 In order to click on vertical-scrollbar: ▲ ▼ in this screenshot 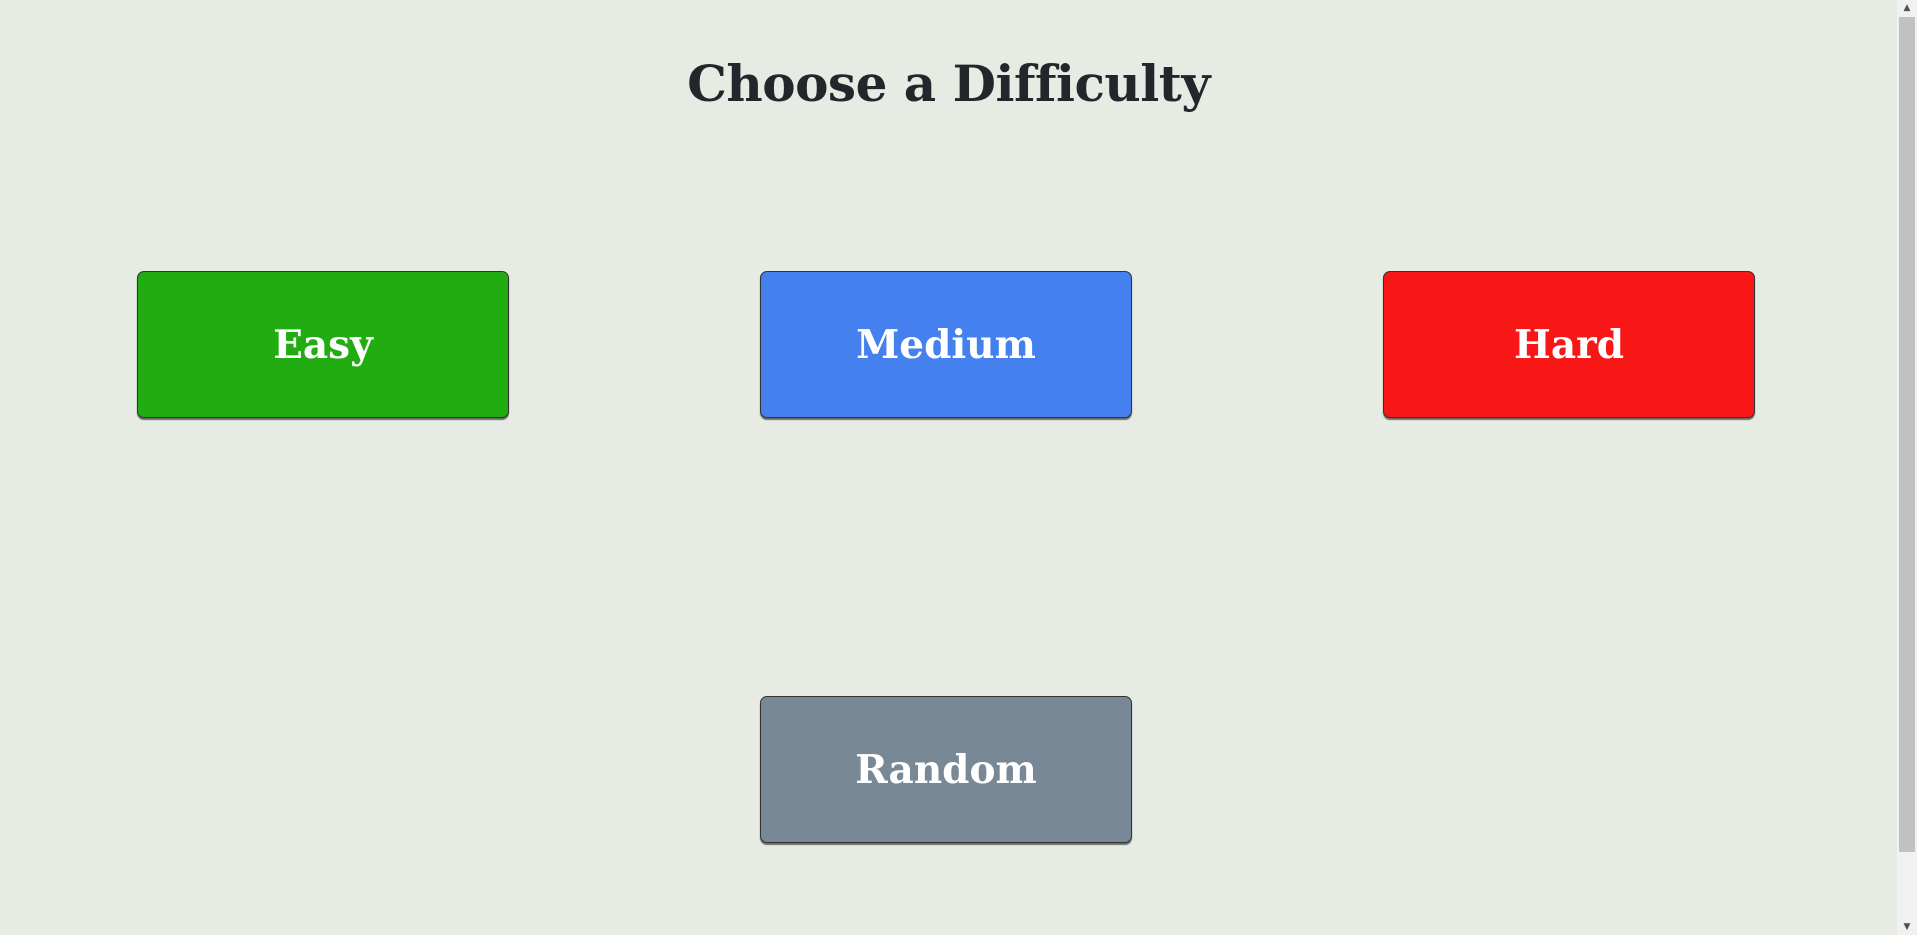, I will do `click(1907, 467)`.